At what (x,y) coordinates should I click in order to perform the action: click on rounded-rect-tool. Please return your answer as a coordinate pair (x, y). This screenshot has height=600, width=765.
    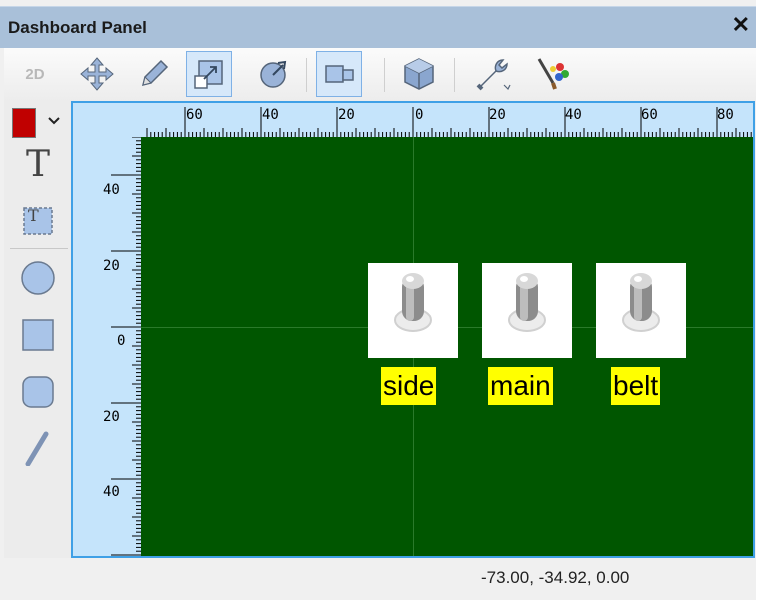
    Looking at the image, I should click on (38, 392).